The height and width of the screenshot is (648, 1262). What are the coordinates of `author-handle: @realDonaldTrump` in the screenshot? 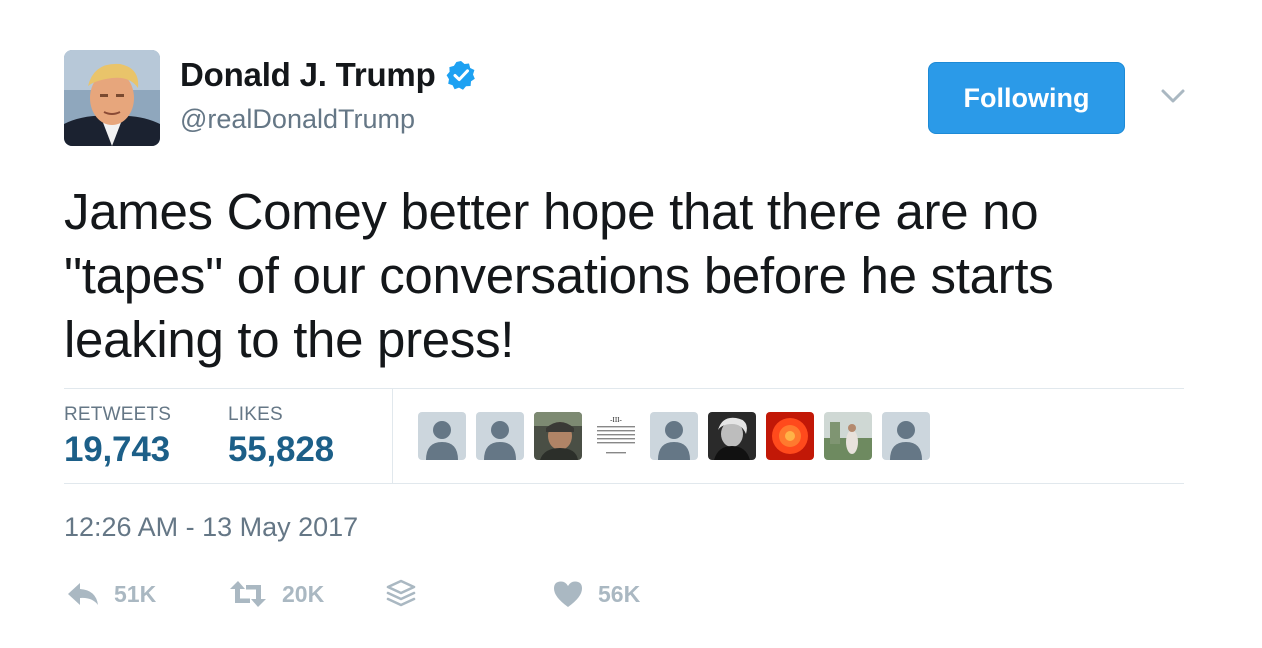 It's located at (297, 119).